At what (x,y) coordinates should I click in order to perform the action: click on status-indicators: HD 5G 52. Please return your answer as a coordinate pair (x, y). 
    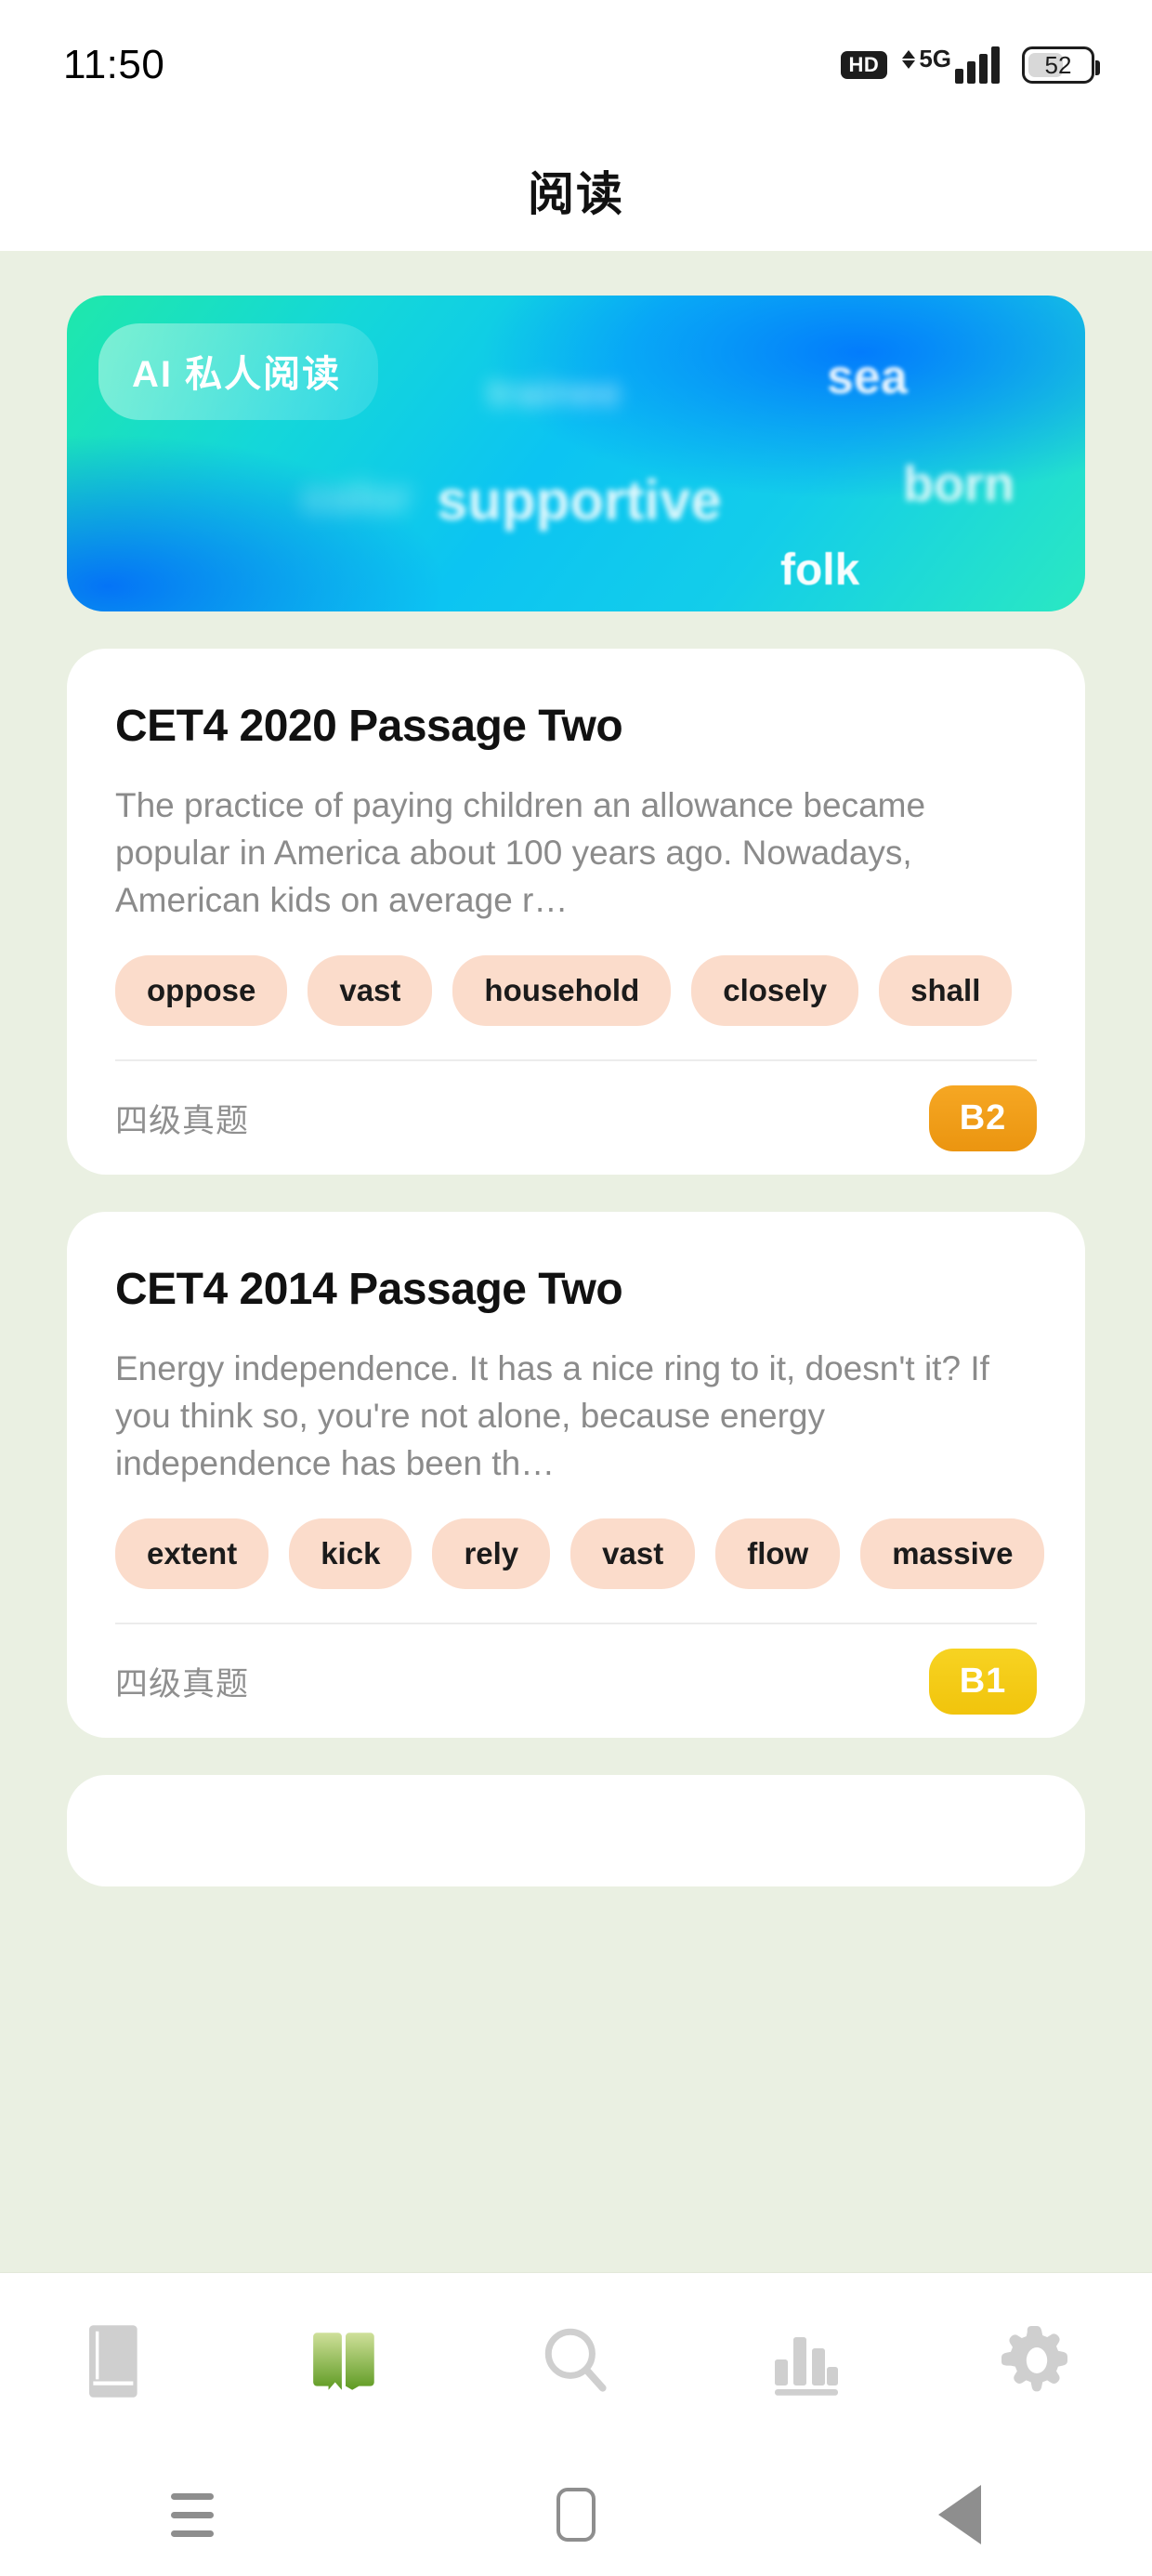
    Looking at the image, I should click on (970, 65).